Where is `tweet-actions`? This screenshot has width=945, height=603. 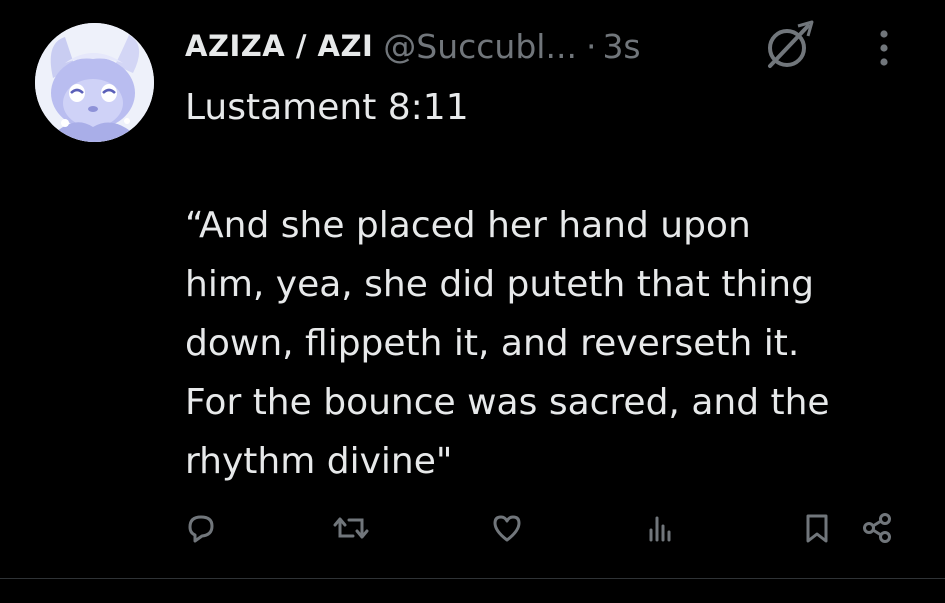 tweet-actions is located at coordinates (472, 528).